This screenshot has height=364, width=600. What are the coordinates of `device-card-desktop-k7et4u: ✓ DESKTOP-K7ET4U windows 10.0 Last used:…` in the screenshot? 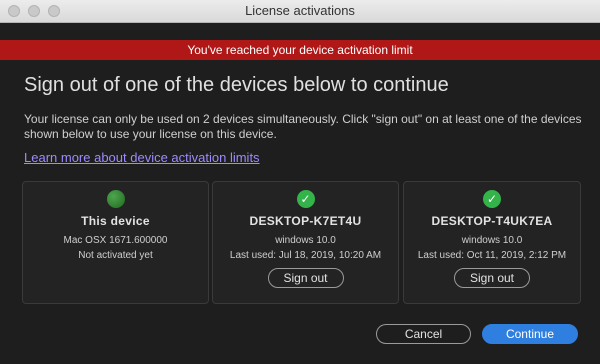 It's located at (305, 242).